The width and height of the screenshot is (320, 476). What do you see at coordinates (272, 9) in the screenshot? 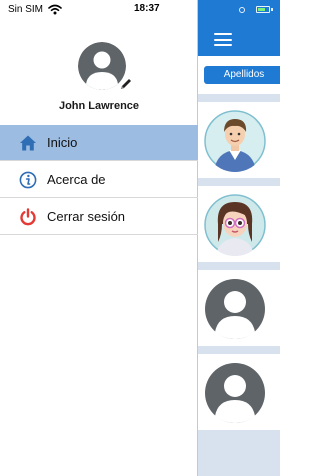
I see `battery-tip` at bounding box center [272, 9].